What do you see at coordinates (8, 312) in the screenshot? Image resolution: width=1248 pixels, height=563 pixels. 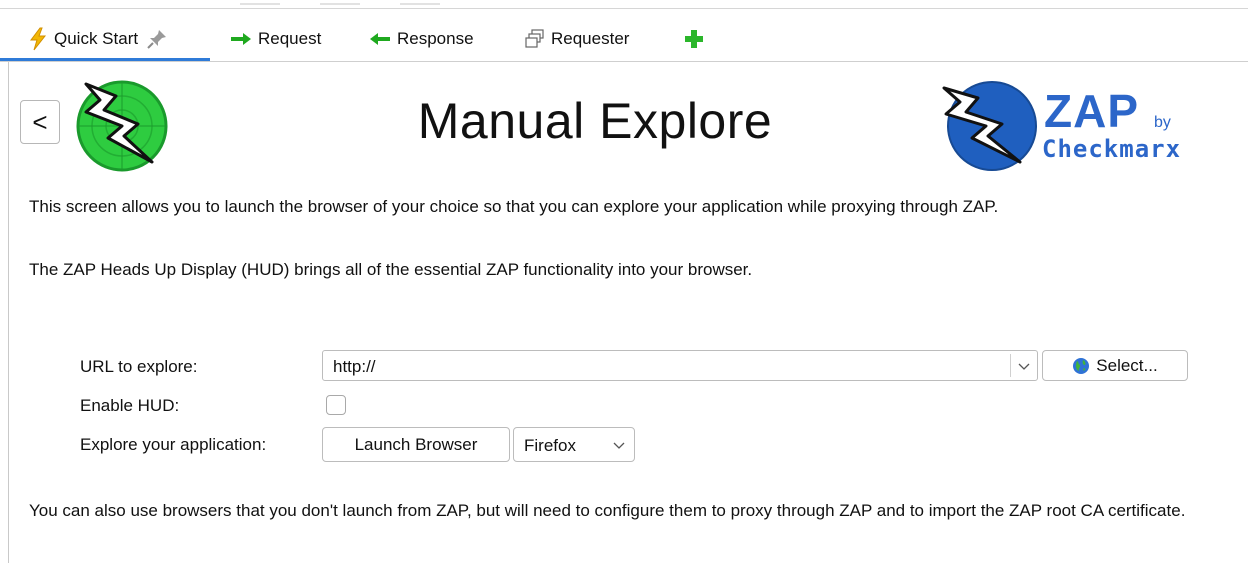 I see `panel-border` at bounding box center [8, 312].